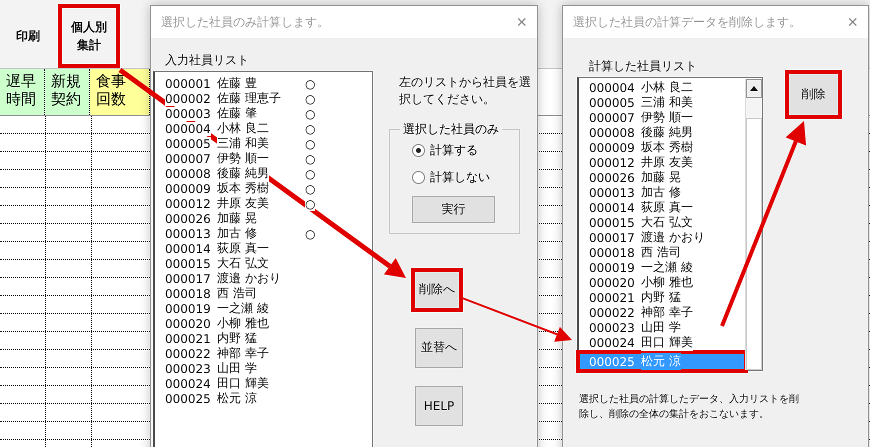  What do you see at coordinates (67, 92) in the screenshot?
I see `header-cell: 新規契約` at bounding box center [67, 92].